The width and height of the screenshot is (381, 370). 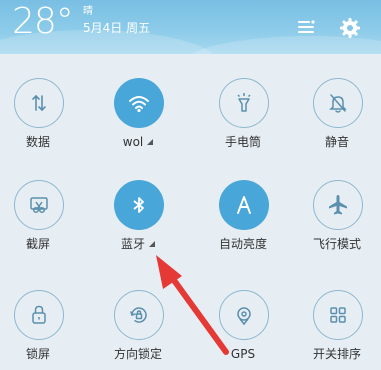 I want to click on sort-grid-icon, so click(x=338, y=315).